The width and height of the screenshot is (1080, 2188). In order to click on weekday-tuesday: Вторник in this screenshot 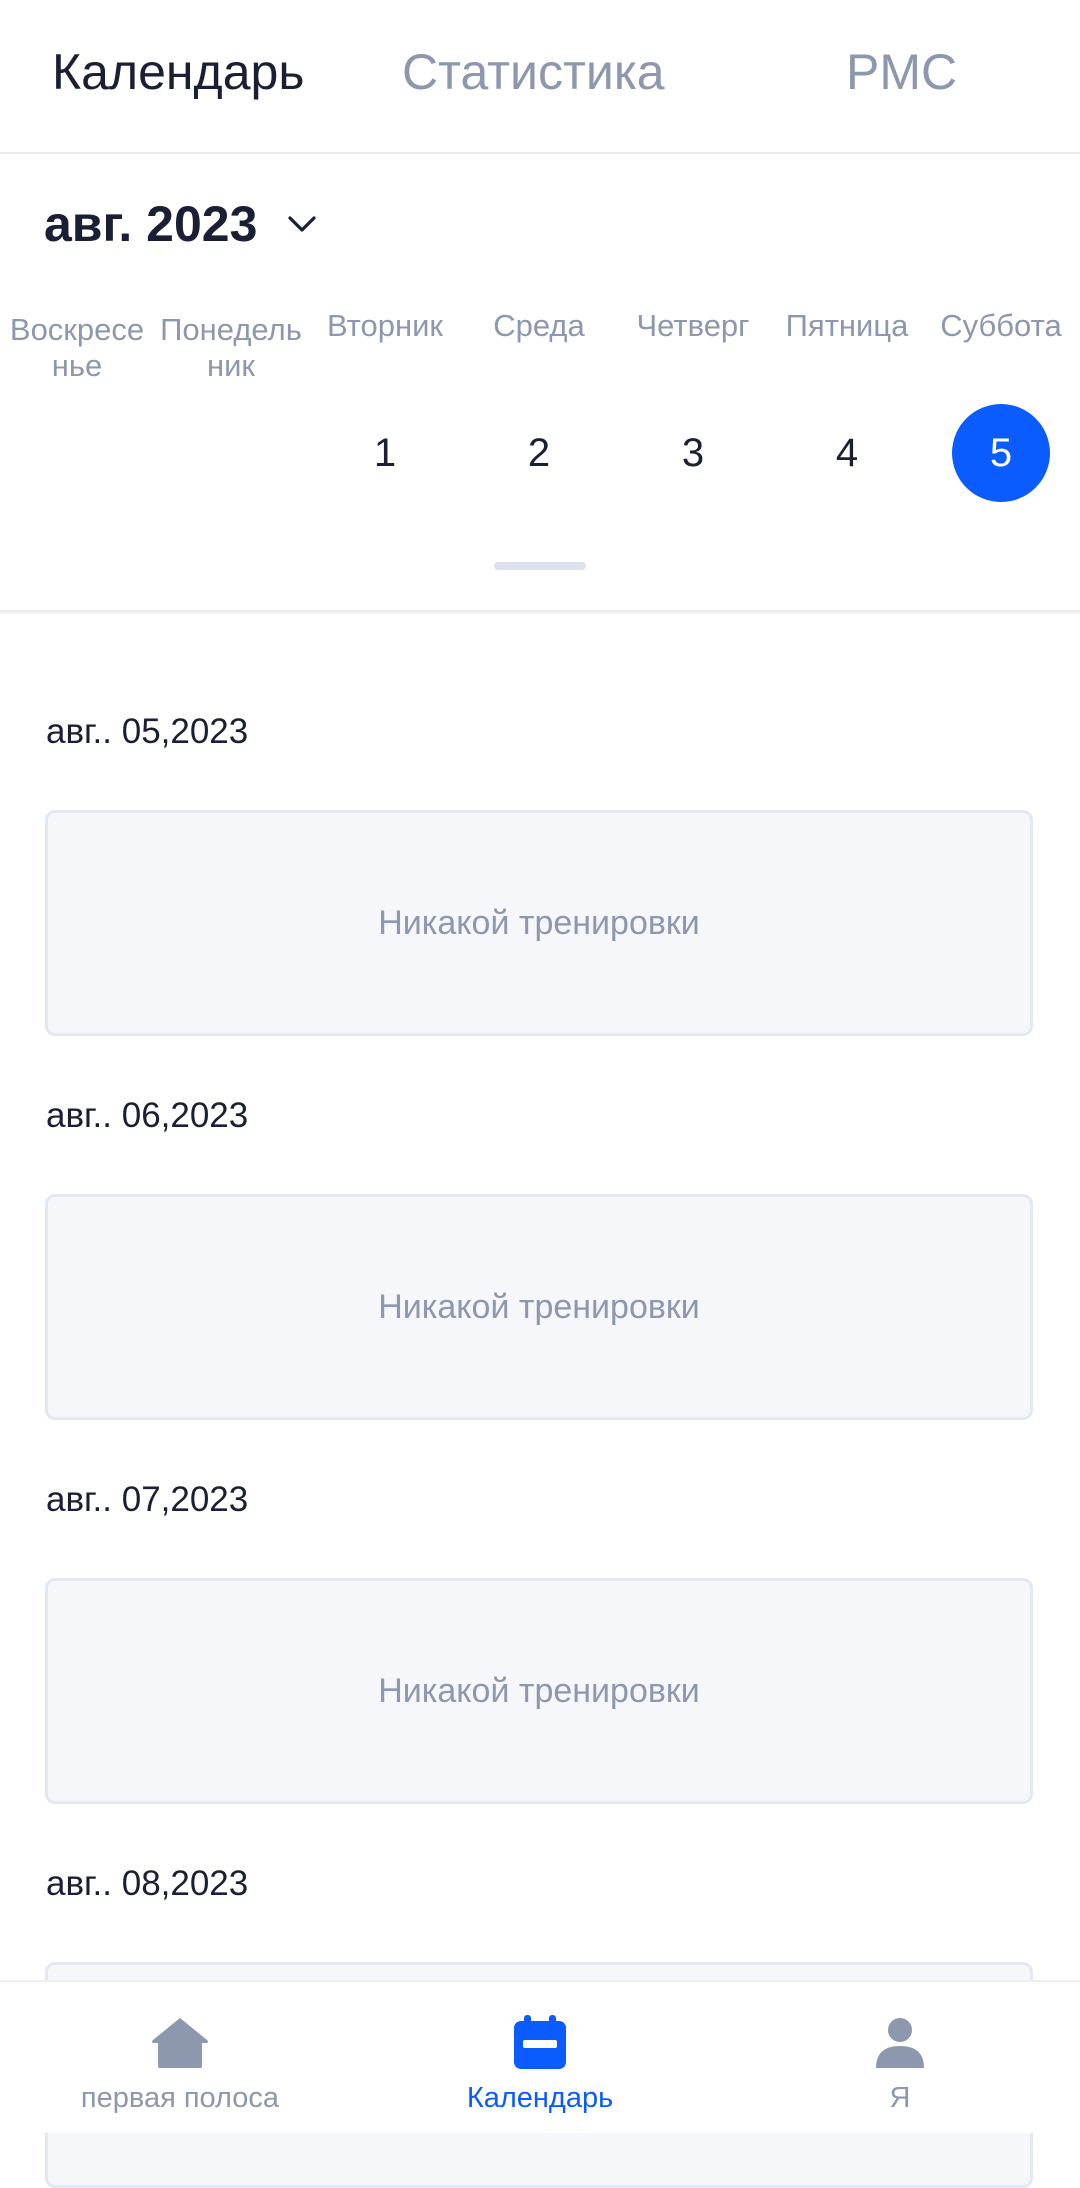, I will do `click(385, 325)`.